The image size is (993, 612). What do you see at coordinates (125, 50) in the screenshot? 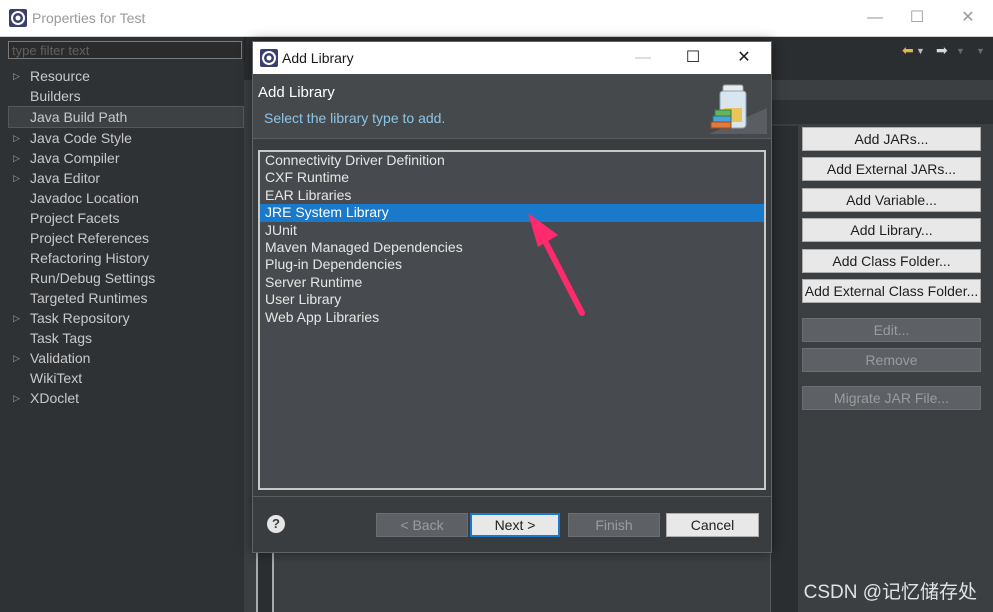
I see `filter-input` at bounding box center [125, 50].